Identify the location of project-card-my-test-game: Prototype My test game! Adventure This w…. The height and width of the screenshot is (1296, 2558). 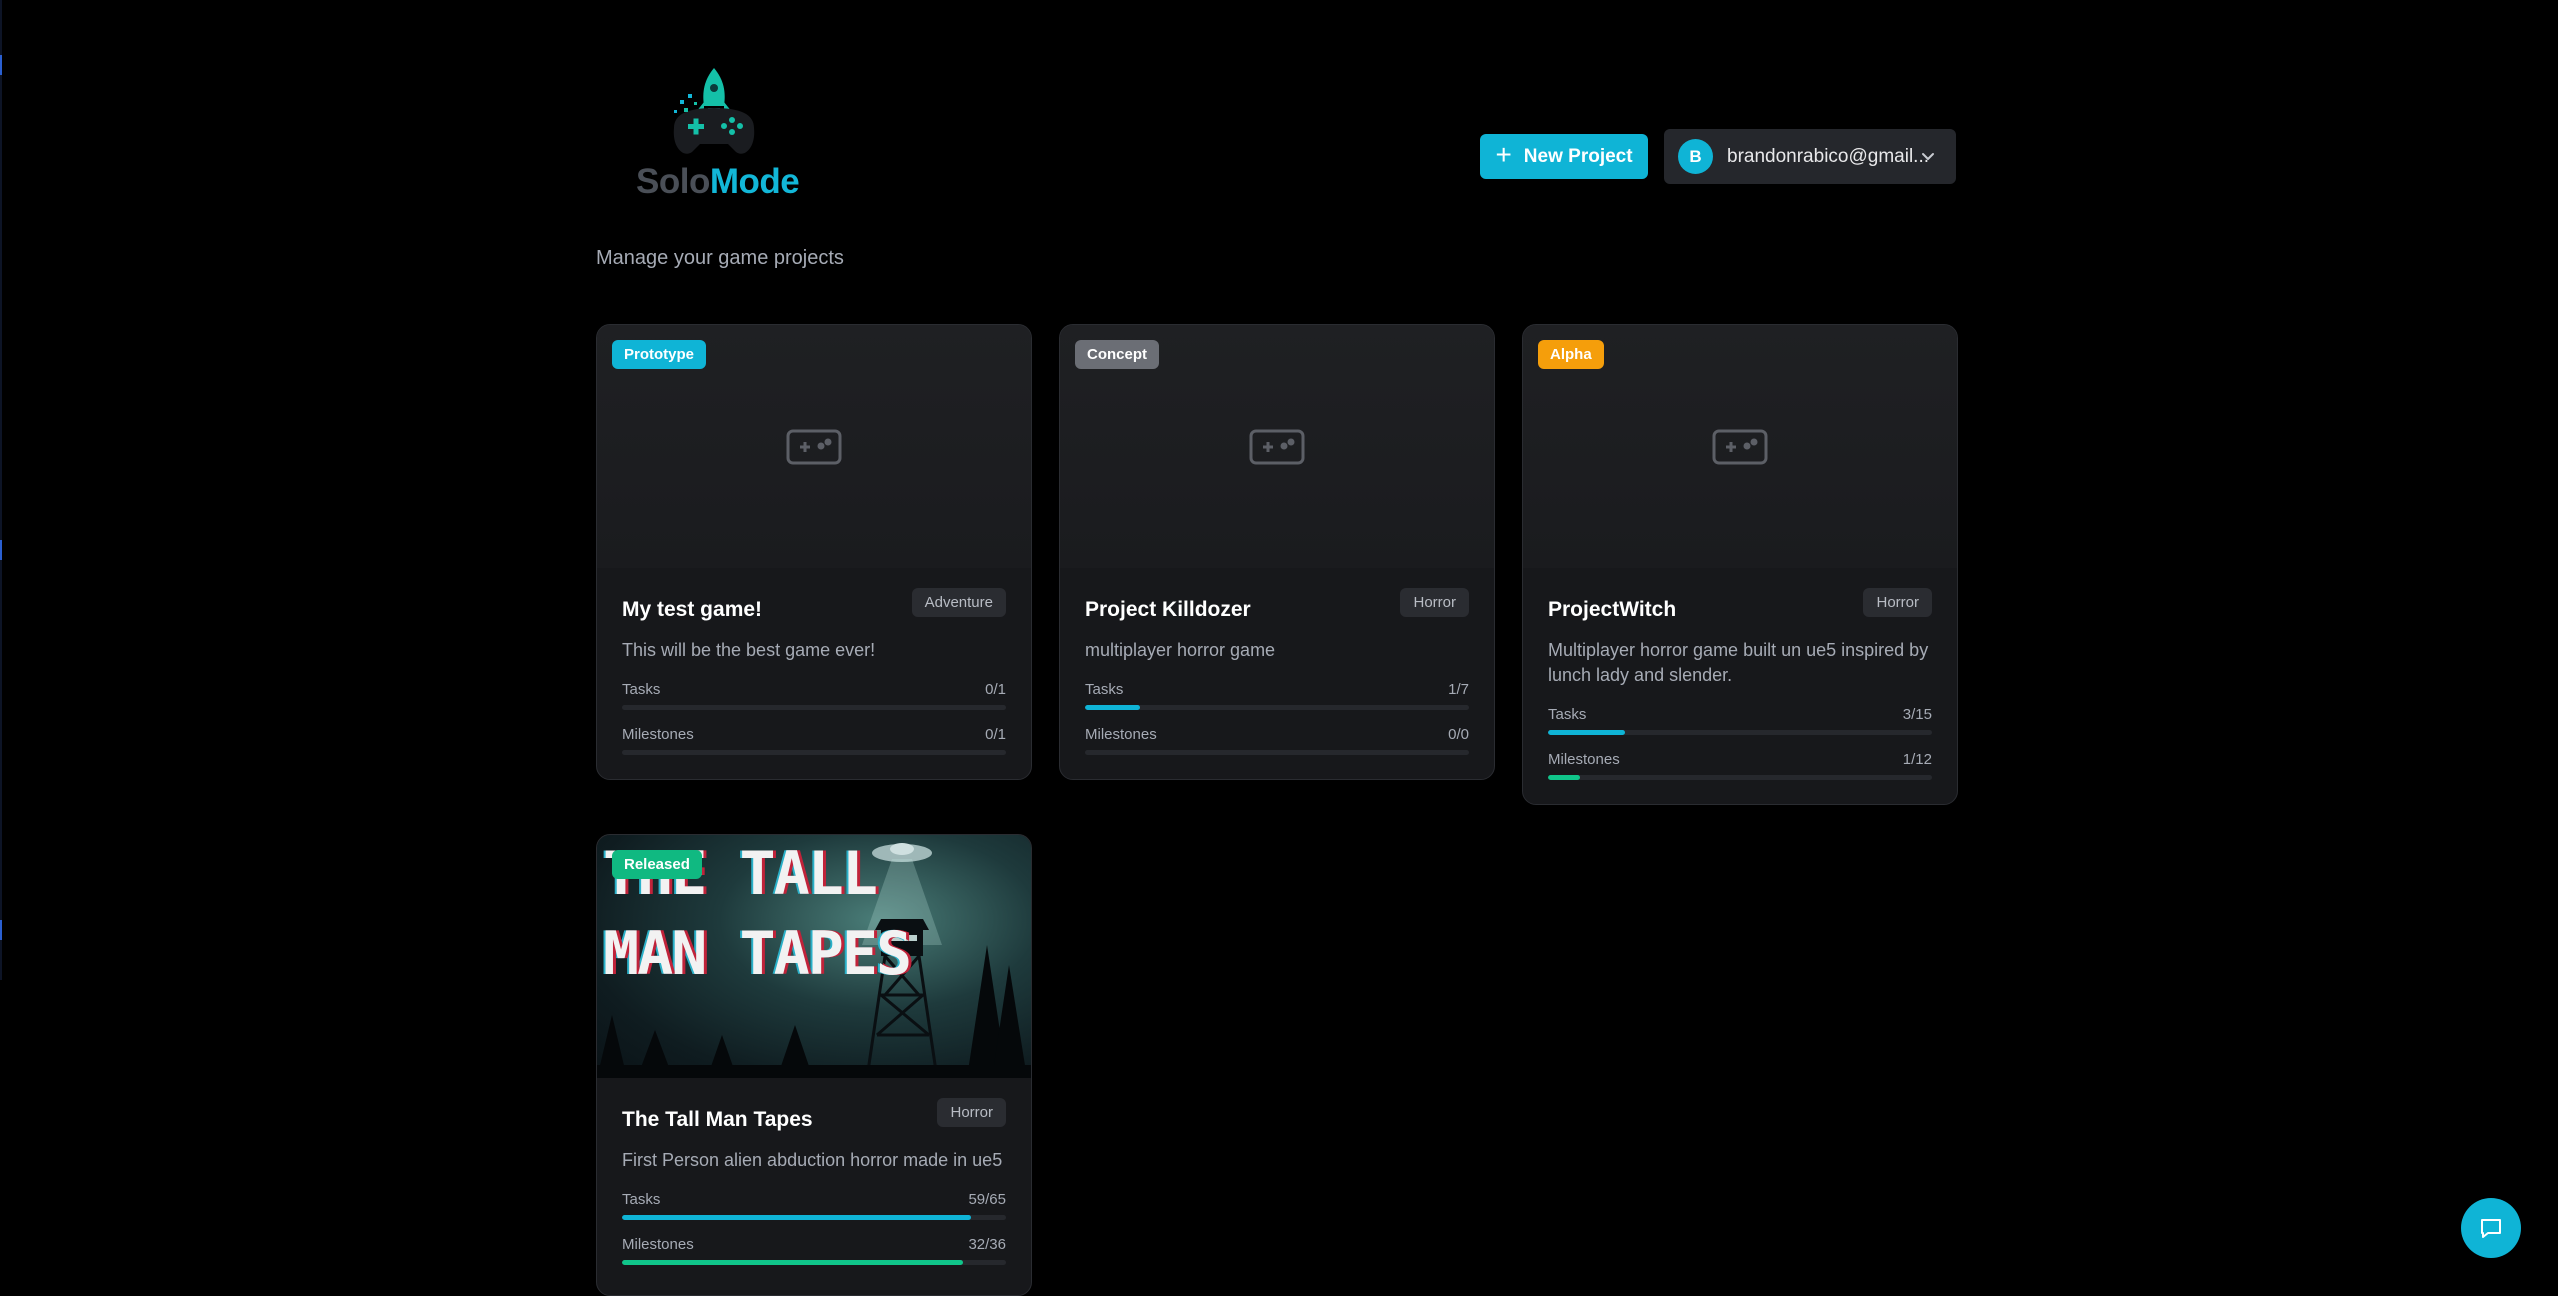
(814, 552).